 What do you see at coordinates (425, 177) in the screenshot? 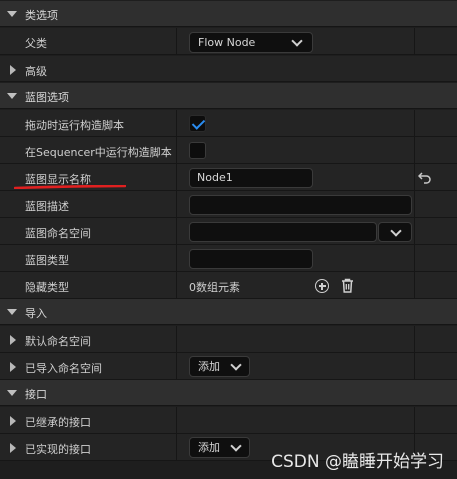
I see `reset-to-default-icon` at bounding box center [425, 177].